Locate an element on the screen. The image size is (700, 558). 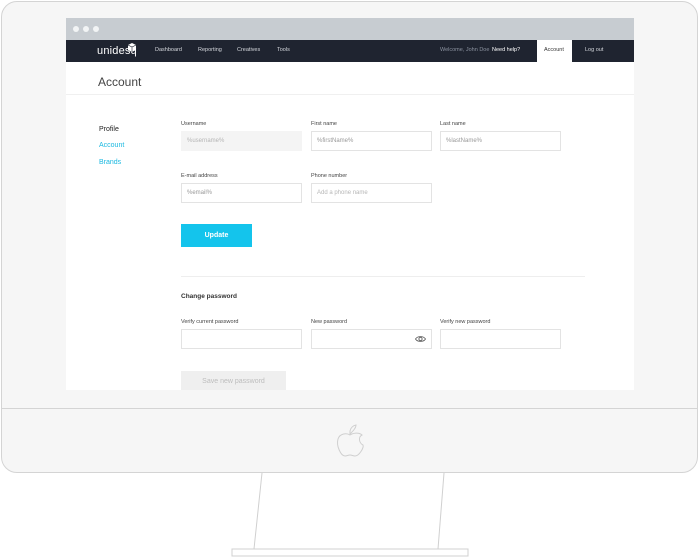
logout-link: Log out is located at coordinates (594, 50).